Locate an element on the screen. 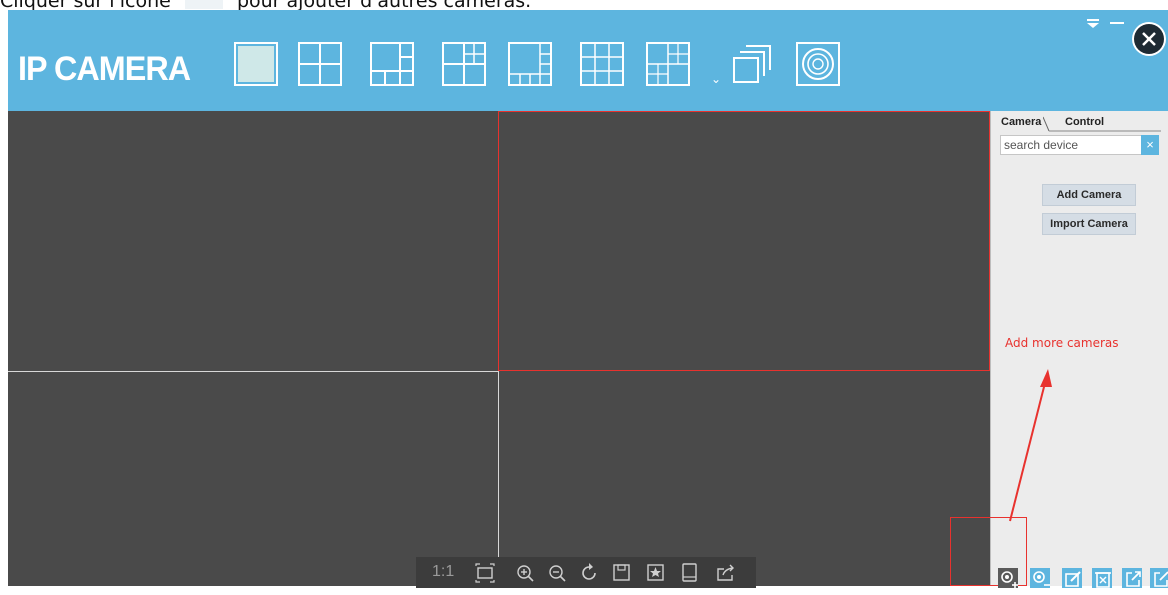  video-toolbar: 1:1 is located at coordinates (586, 572).